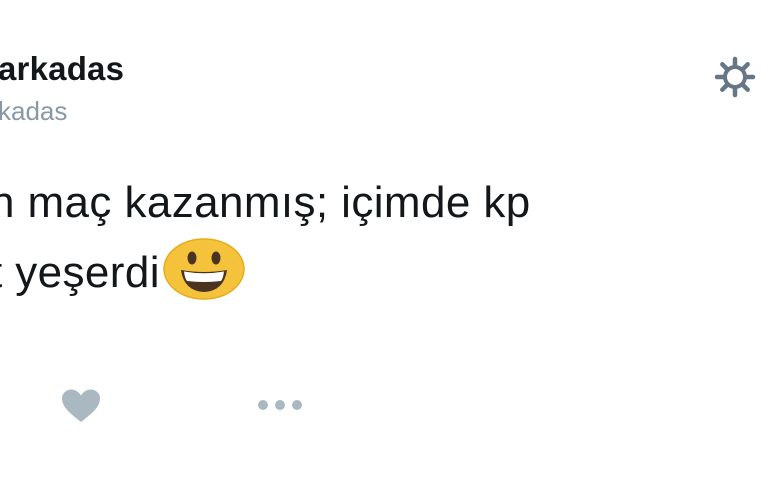 The image size is (770, 485). I want to click on more-dots-icon, so click(280, 405).